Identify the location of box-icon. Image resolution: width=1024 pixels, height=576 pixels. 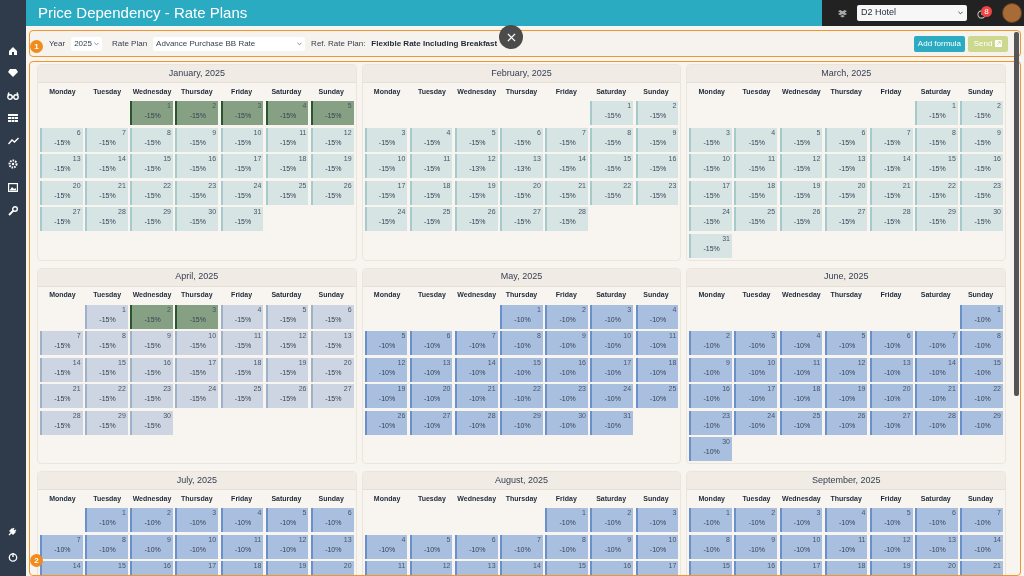
(842, 13).